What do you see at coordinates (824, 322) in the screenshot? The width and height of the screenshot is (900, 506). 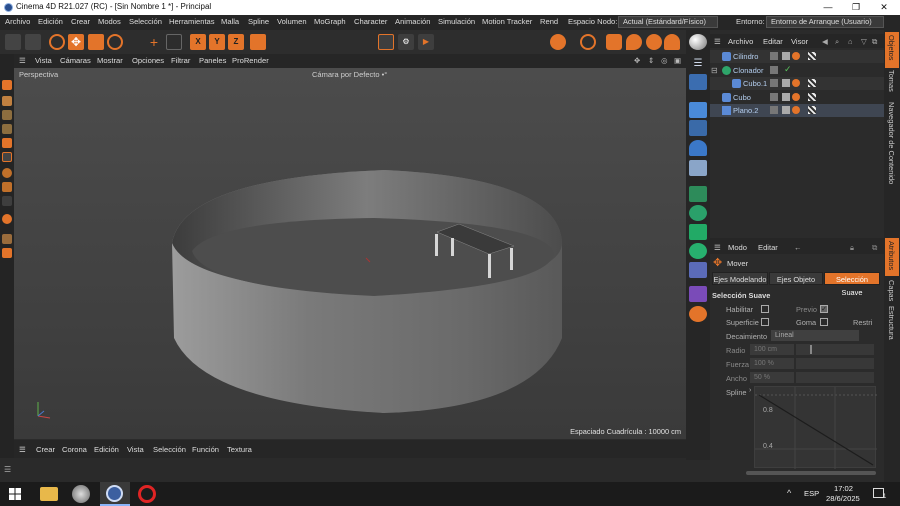 I see `goma-checkbox` at bounding box center [824, 322].